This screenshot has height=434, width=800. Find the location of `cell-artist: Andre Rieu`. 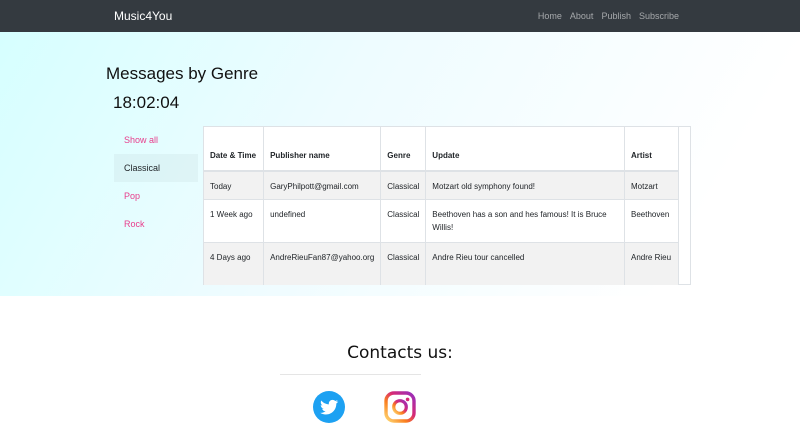

cell-artist: Andre Rieu is located at coordinates (651, 263).